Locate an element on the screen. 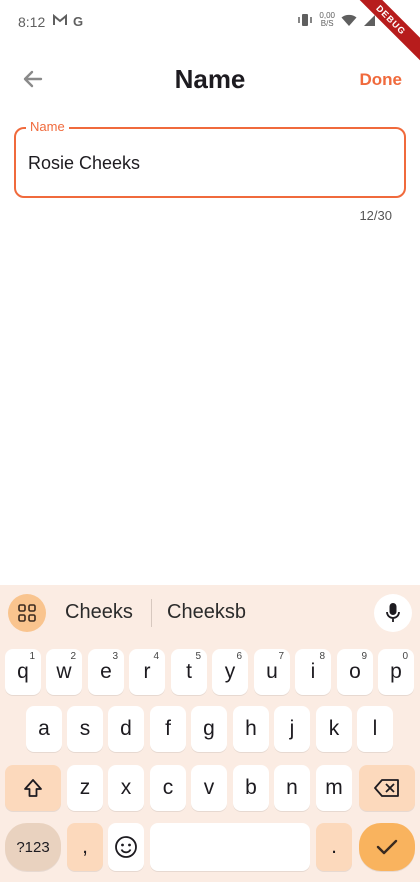  net-speed: 0,00 B/S is located at coordinates (327, 20).